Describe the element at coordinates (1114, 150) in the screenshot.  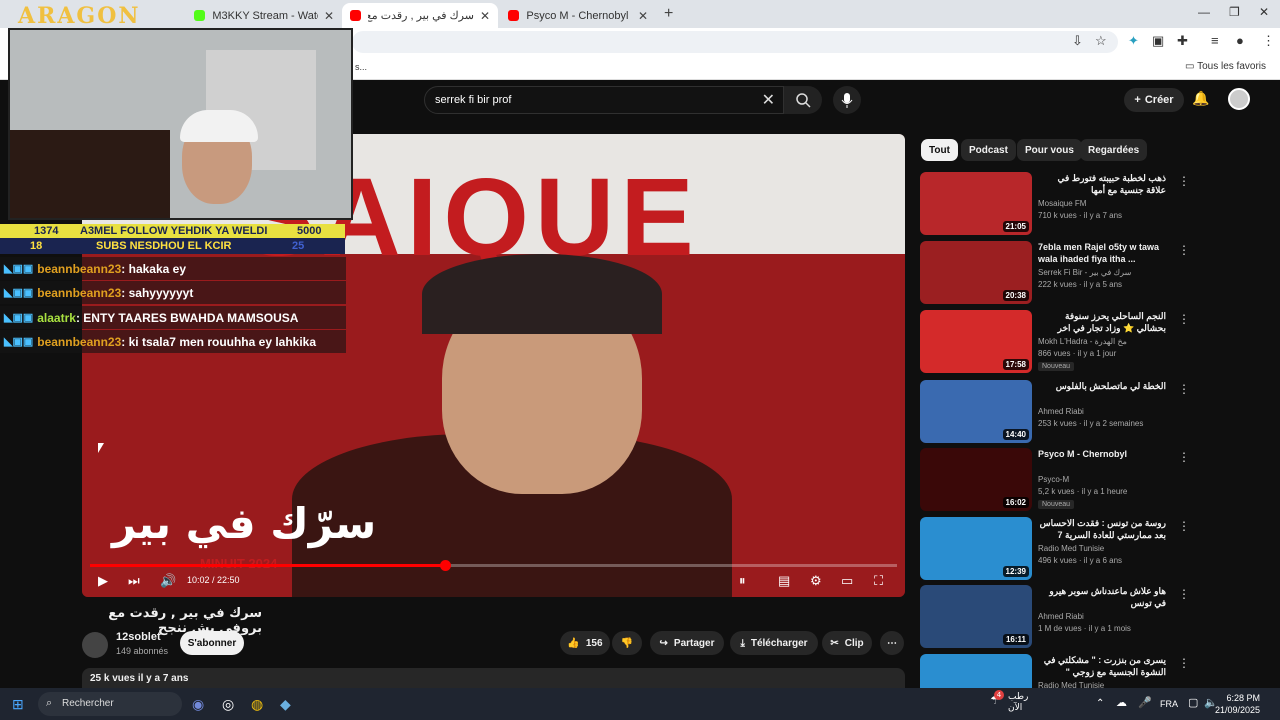
I see `chip-watched: Regardées` at that location.